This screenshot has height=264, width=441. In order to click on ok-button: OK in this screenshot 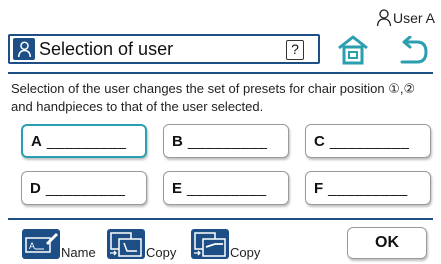, I will do `click(387, 243)`.